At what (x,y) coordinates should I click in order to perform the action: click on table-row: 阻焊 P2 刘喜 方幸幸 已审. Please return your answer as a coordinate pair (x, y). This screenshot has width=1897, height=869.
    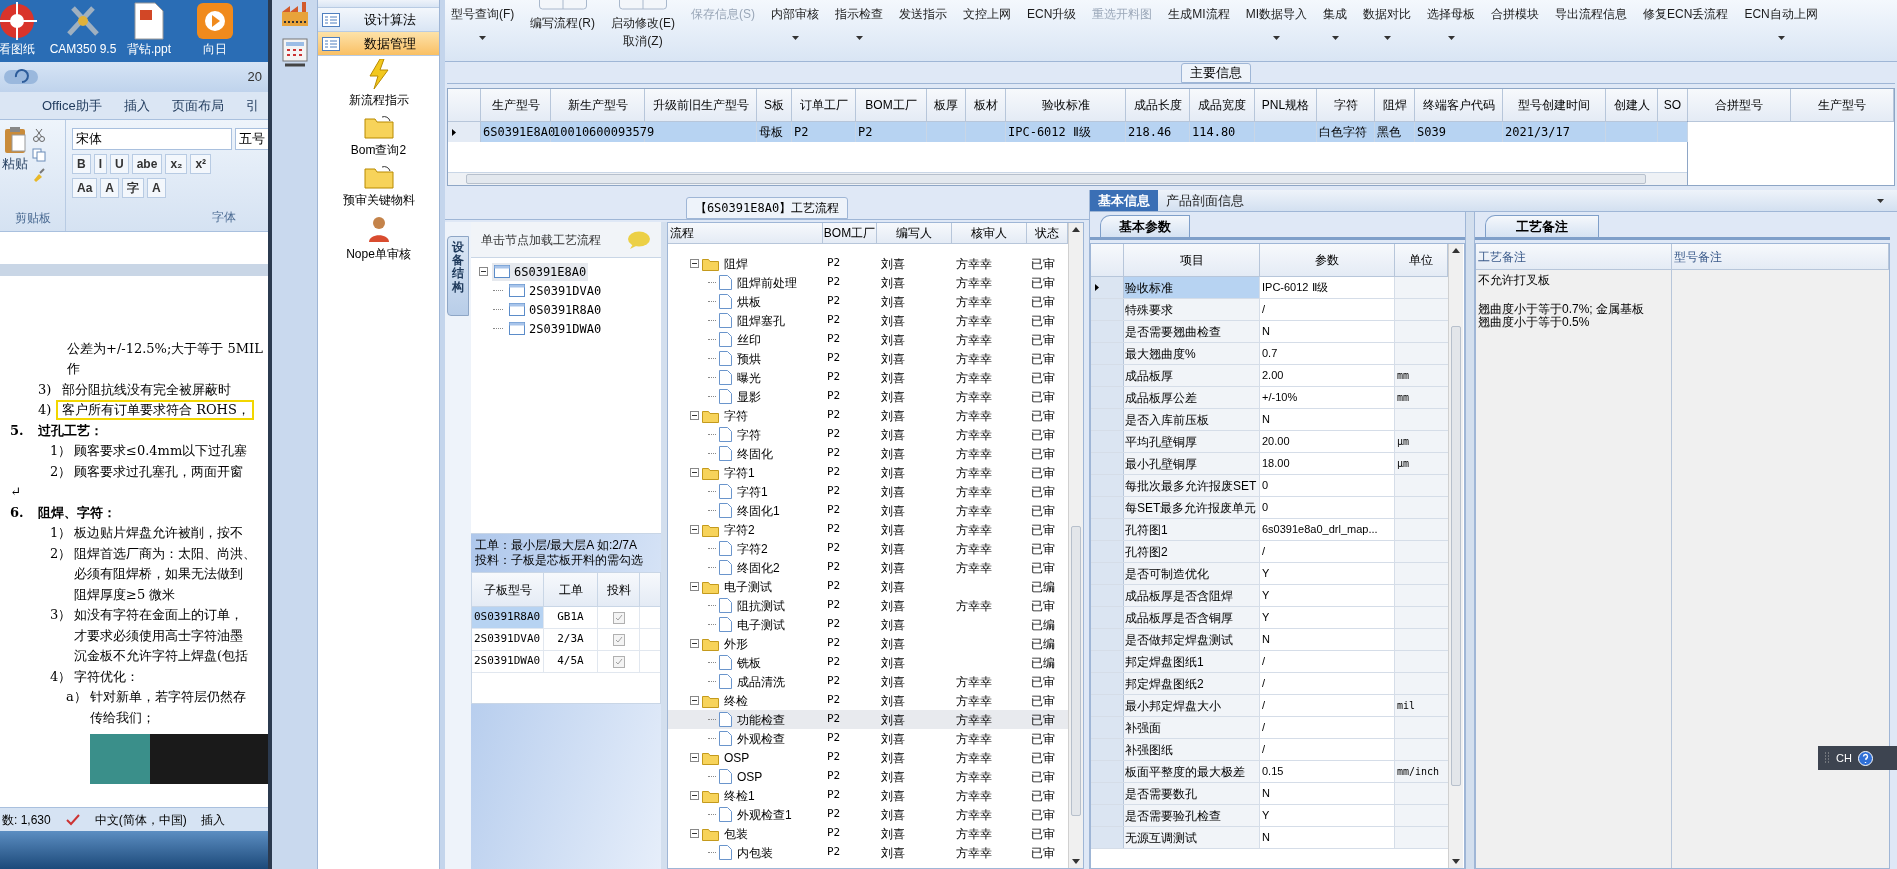
    Looking at the image, I should click on (868, 263).